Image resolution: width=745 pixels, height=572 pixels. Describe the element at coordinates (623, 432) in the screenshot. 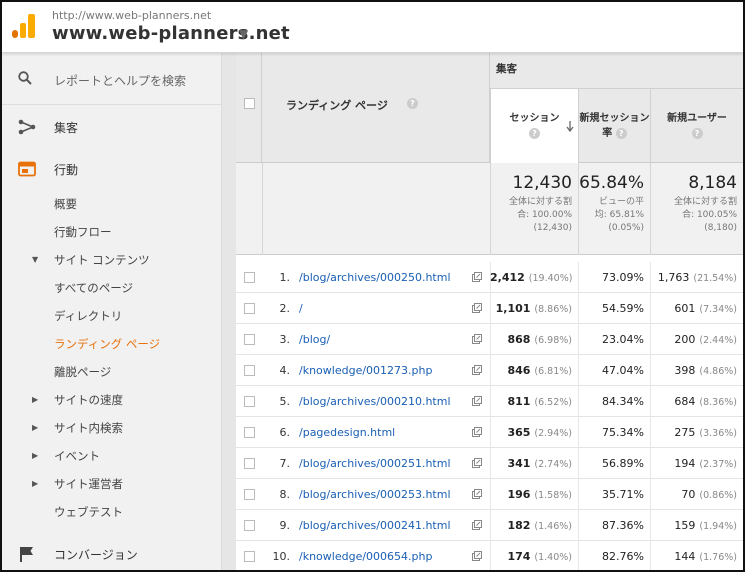

I see `new-session-rate-cell: 75.34%` at that location.